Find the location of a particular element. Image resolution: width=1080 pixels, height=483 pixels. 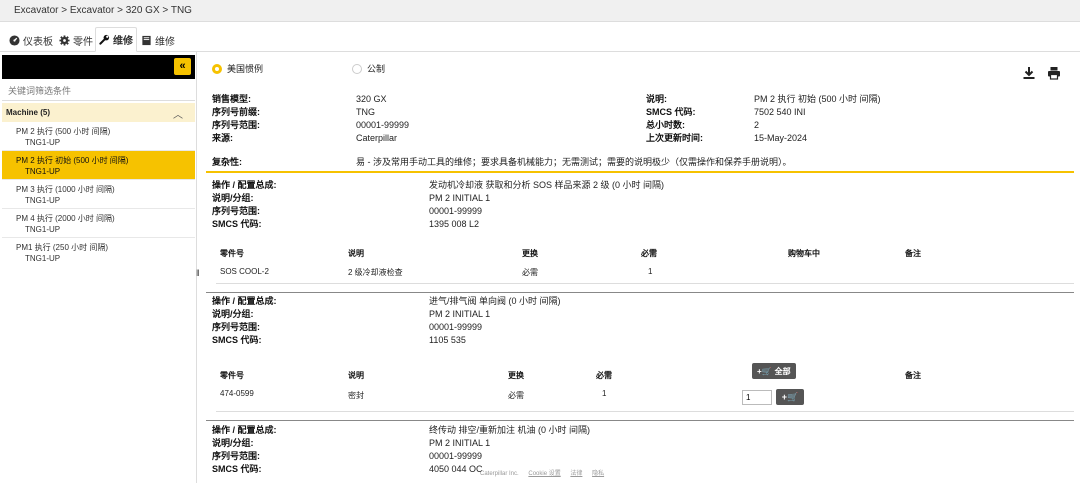

op-value: PM 2 INITIAL 1 is located at coordinates (460, 443).